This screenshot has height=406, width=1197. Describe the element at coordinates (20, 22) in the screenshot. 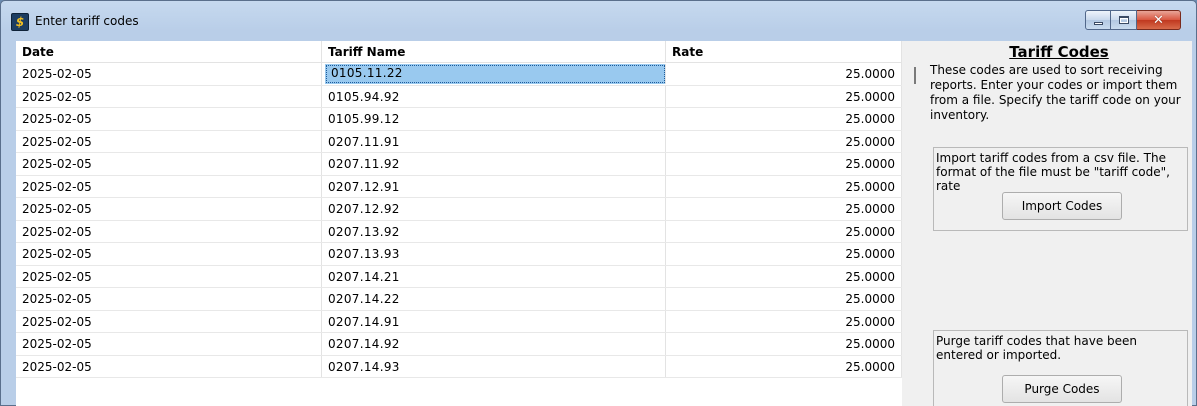

I see `app-icon: $` at that location.